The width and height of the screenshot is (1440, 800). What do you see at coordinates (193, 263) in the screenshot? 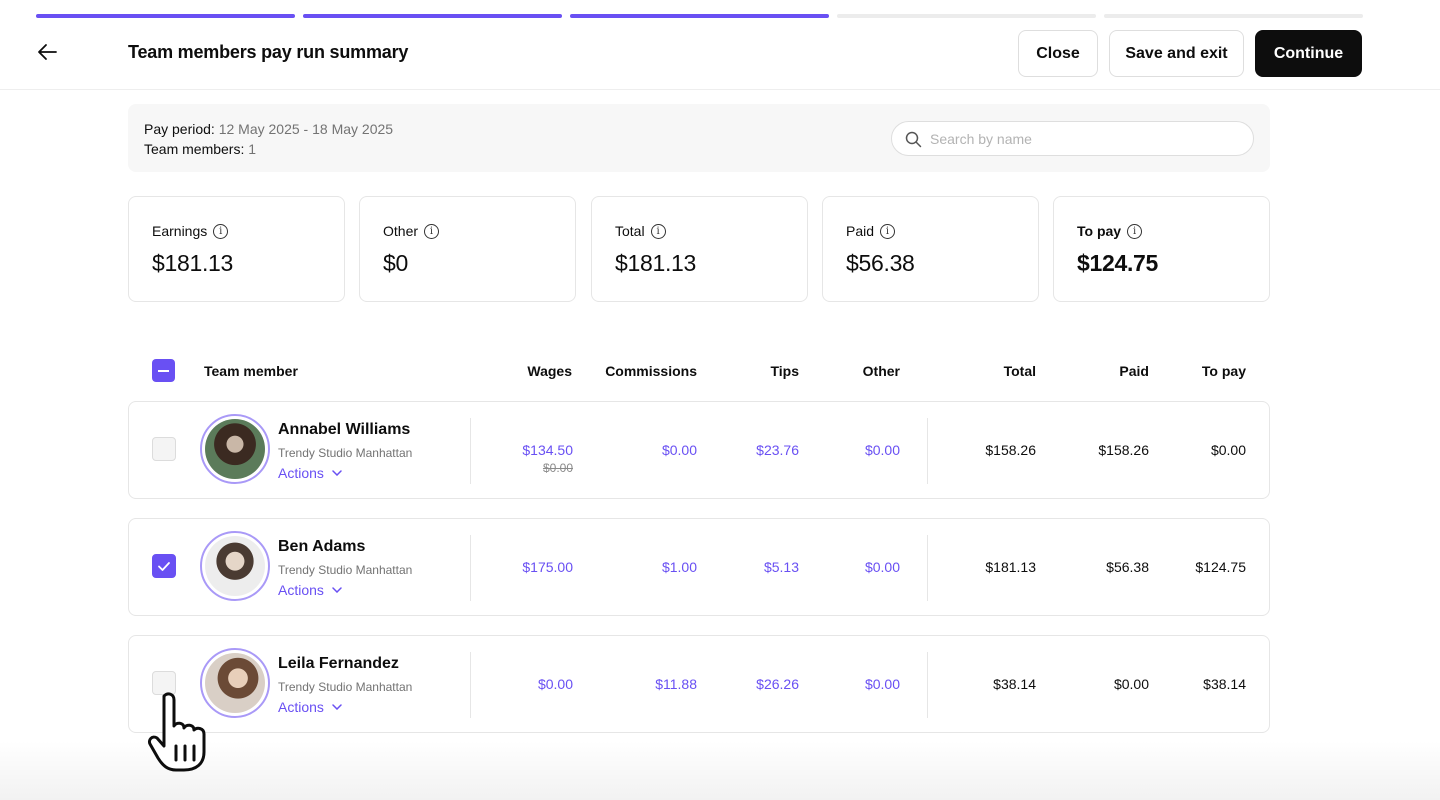
I see `earnings-value: $181.13` at bounding box center [193, 263].